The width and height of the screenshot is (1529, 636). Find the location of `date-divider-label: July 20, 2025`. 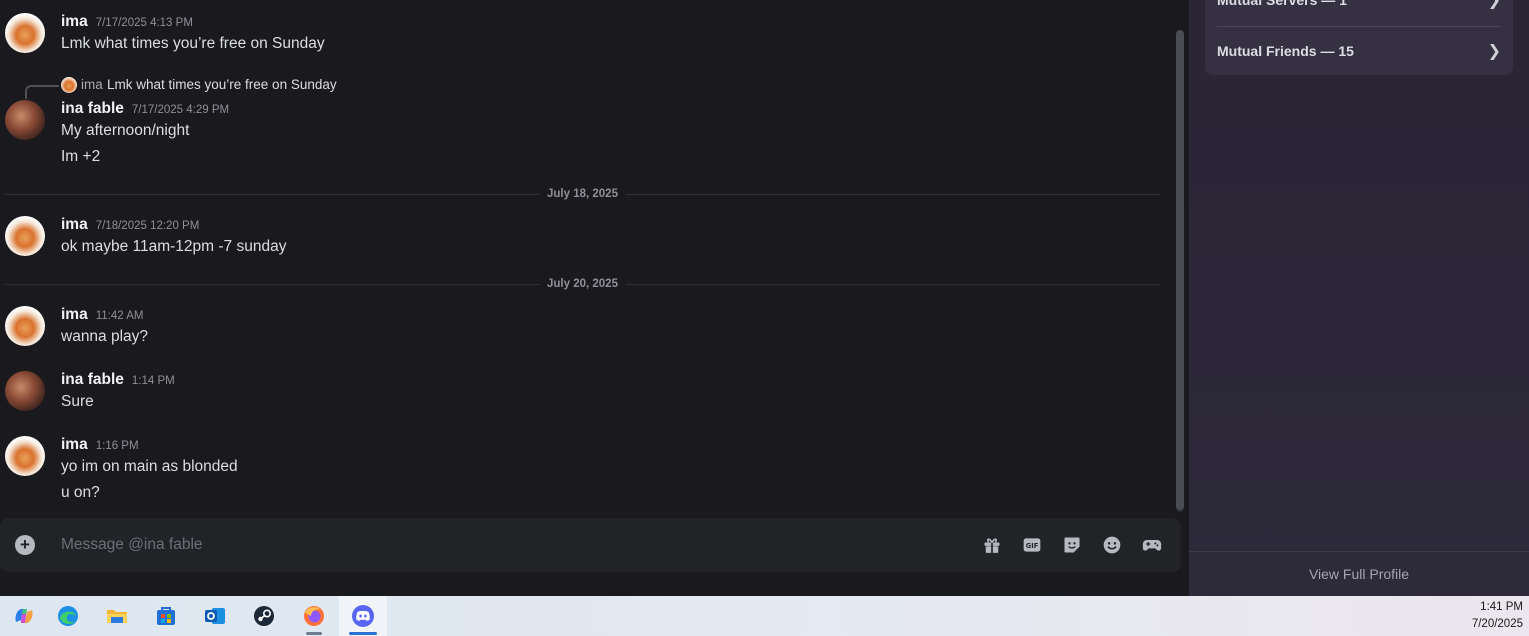

date-divider-label: July 20, 2025 is located at coordinates (582, 284).